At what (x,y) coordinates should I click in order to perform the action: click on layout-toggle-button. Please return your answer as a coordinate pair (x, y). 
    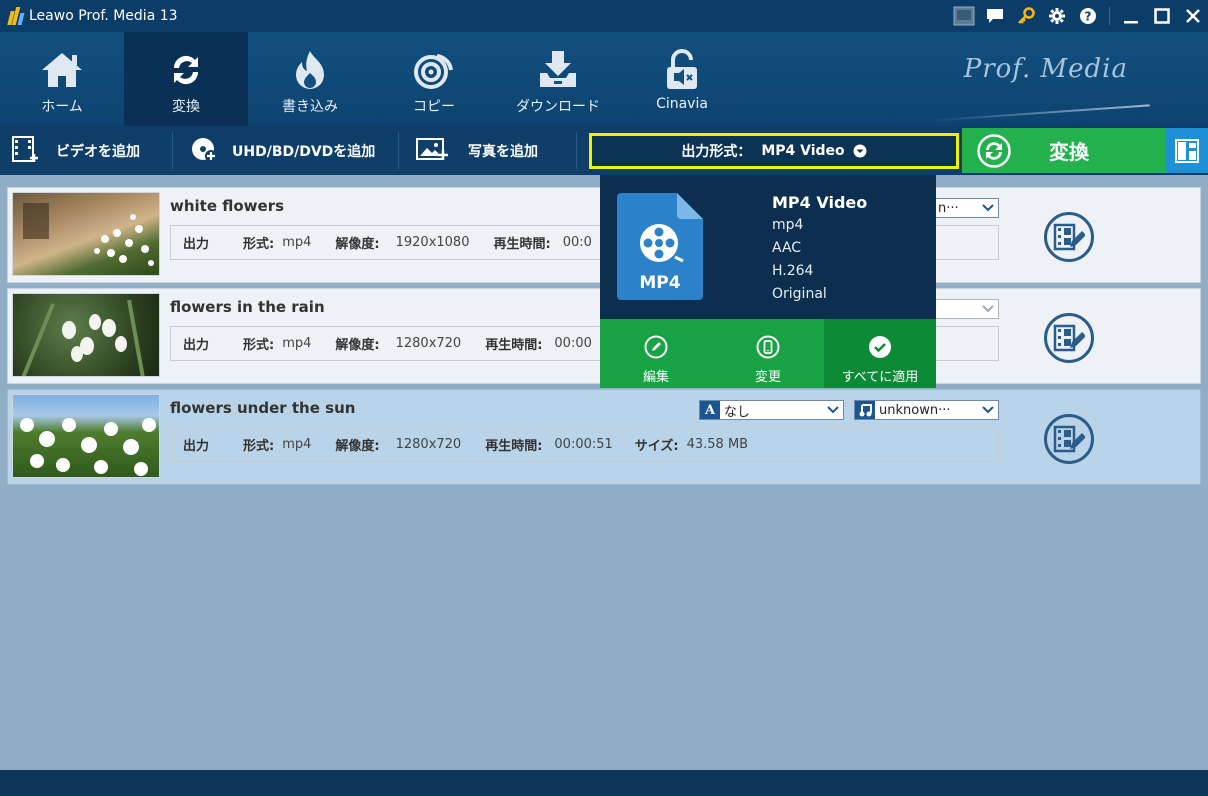
    Looking at the image, I should click on (1187, 150).